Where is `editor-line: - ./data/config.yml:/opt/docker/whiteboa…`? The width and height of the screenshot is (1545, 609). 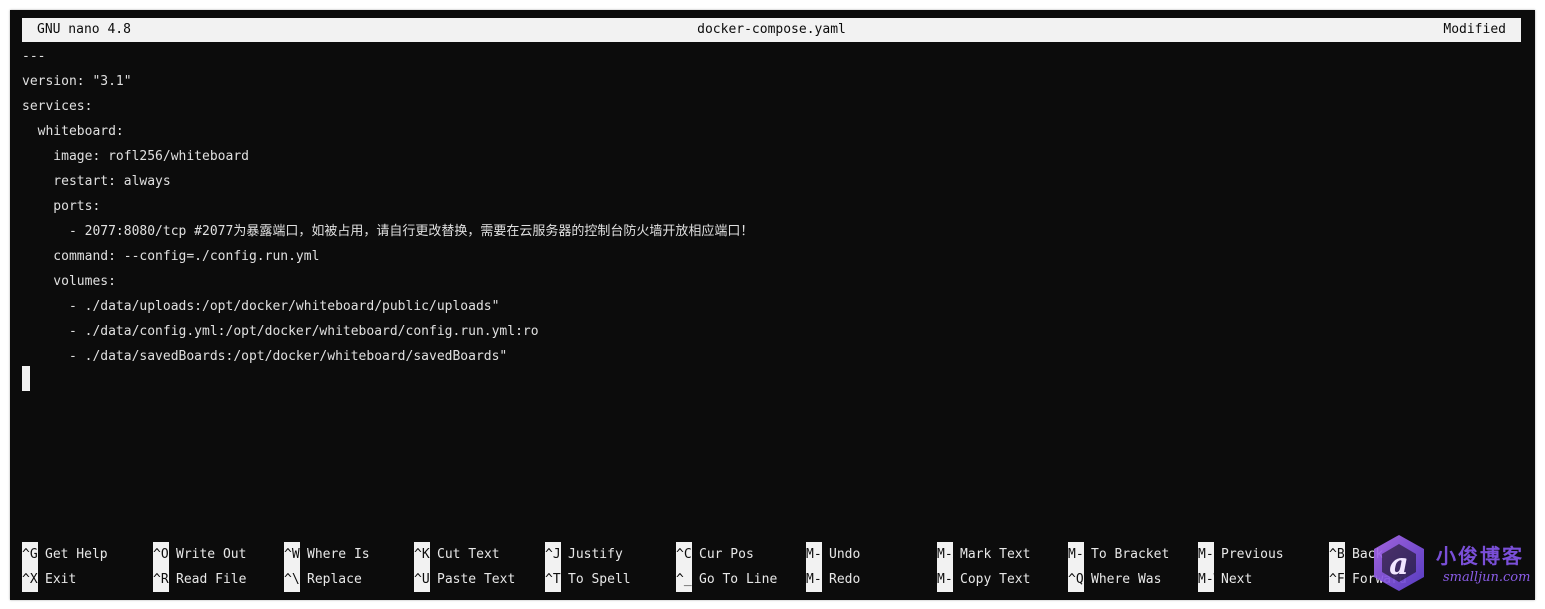 editor-line: - ./data/config.yml:/opt/docker/whiteboa… is located at coordinates (772, 331).